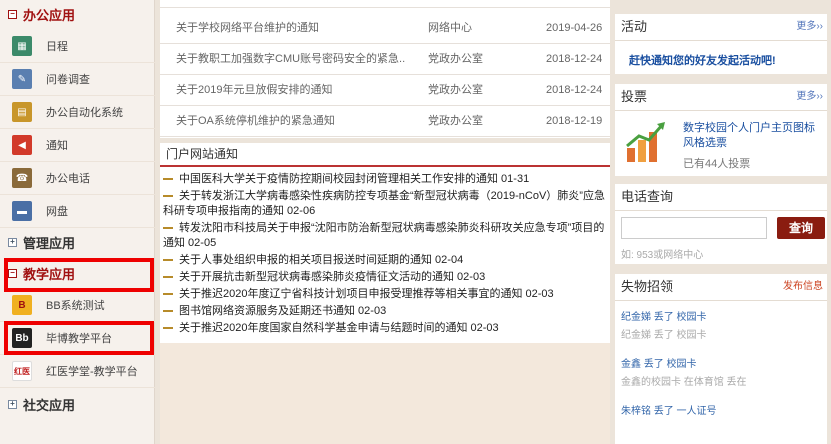 This screenshot has height=444, width=831. Describe the element at coordinates (721, 44) in the screenshot. I see `activity-panel: 活动 更多›› 赶快通知您的好友发起活动吧!` at that location.